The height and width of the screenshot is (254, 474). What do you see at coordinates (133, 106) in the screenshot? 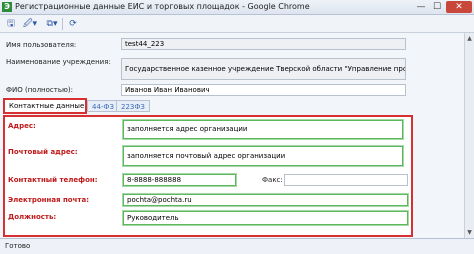
I see `tab-223fz: 223ФЗ` at bounding box center [133, 106].